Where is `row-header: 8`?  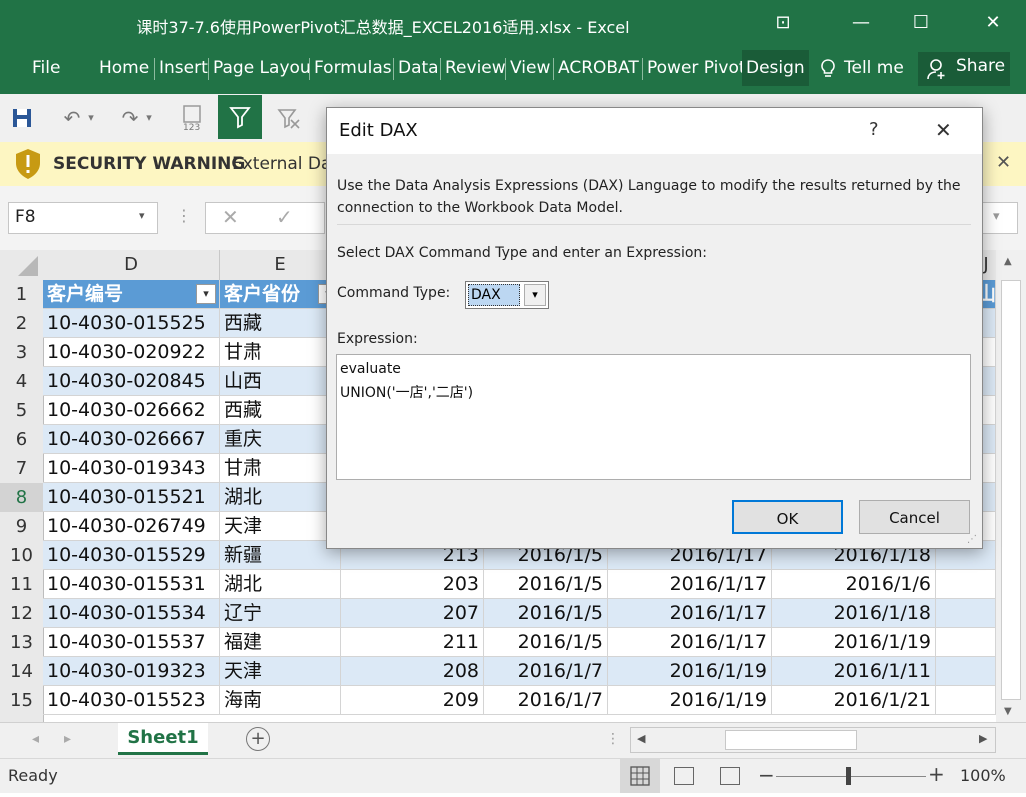
row-header: 8 is located at coordinates (22, 498).